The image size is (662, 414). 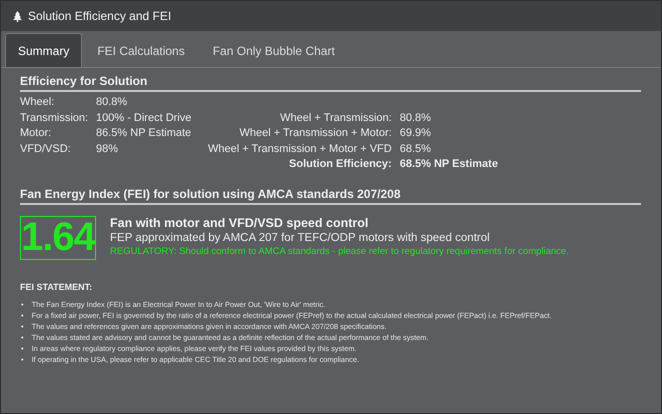 What do you see at coordinates (112, 102) in the screenshot?
I see `efficiency-value: 80.8%` at bounding box center [112, 102].